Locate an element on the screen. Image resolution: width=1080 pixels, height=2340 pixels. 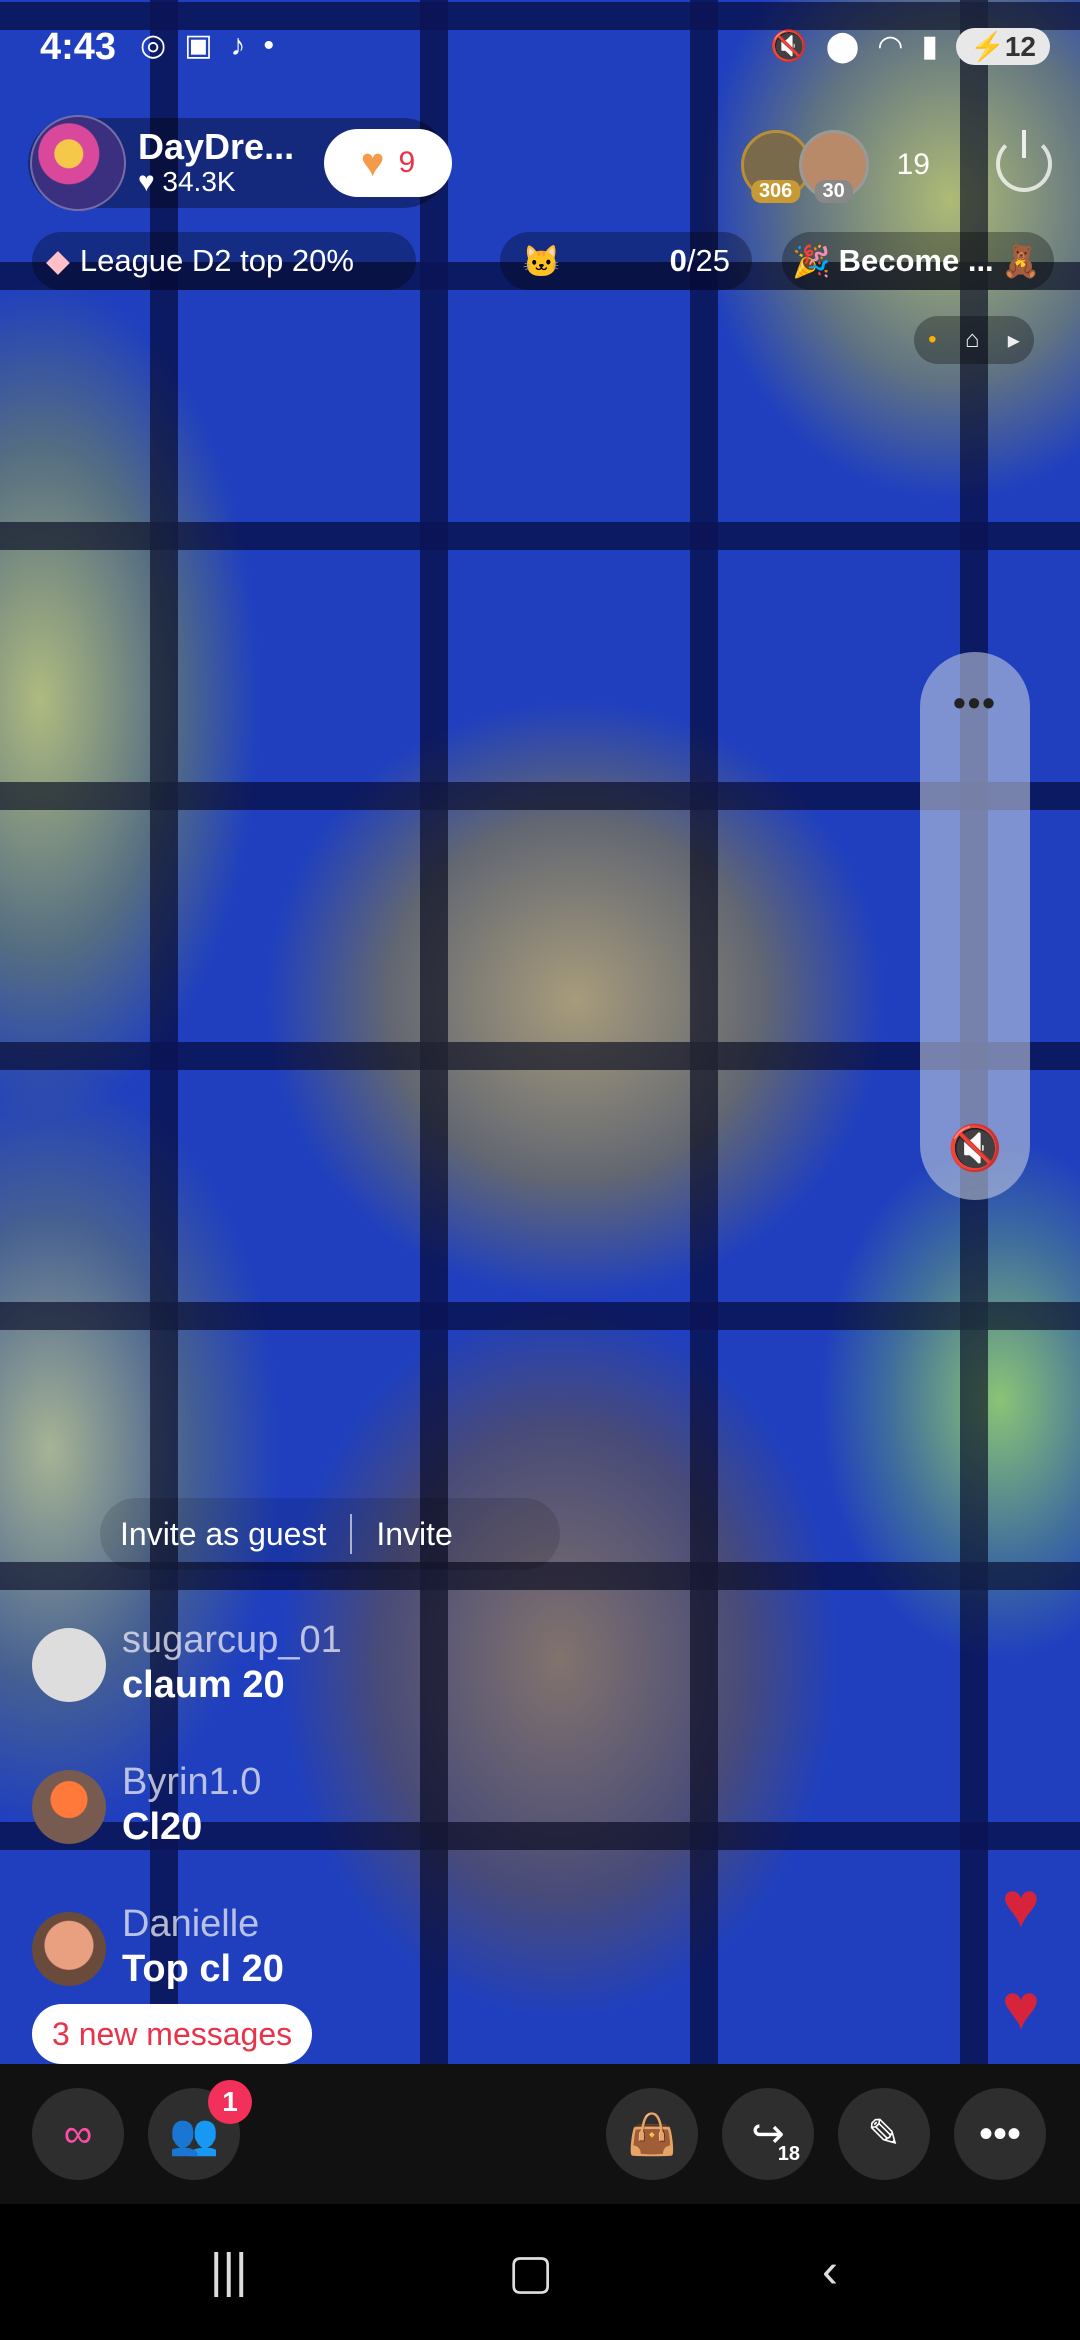
comment-username: sugarcup_01 is located at coordinates (232, 1640).